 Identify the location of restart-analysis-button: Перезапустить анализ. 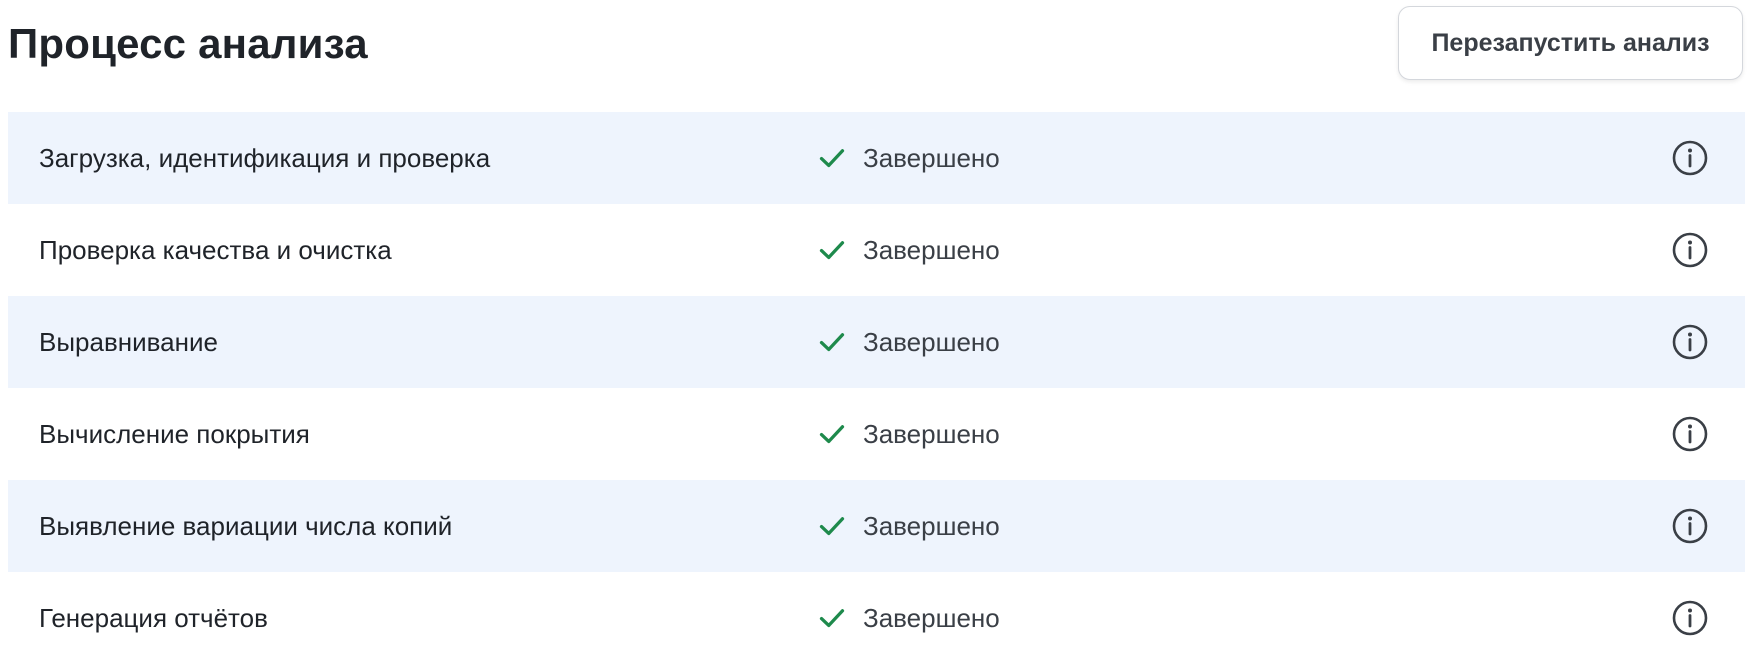
(1570, 43).